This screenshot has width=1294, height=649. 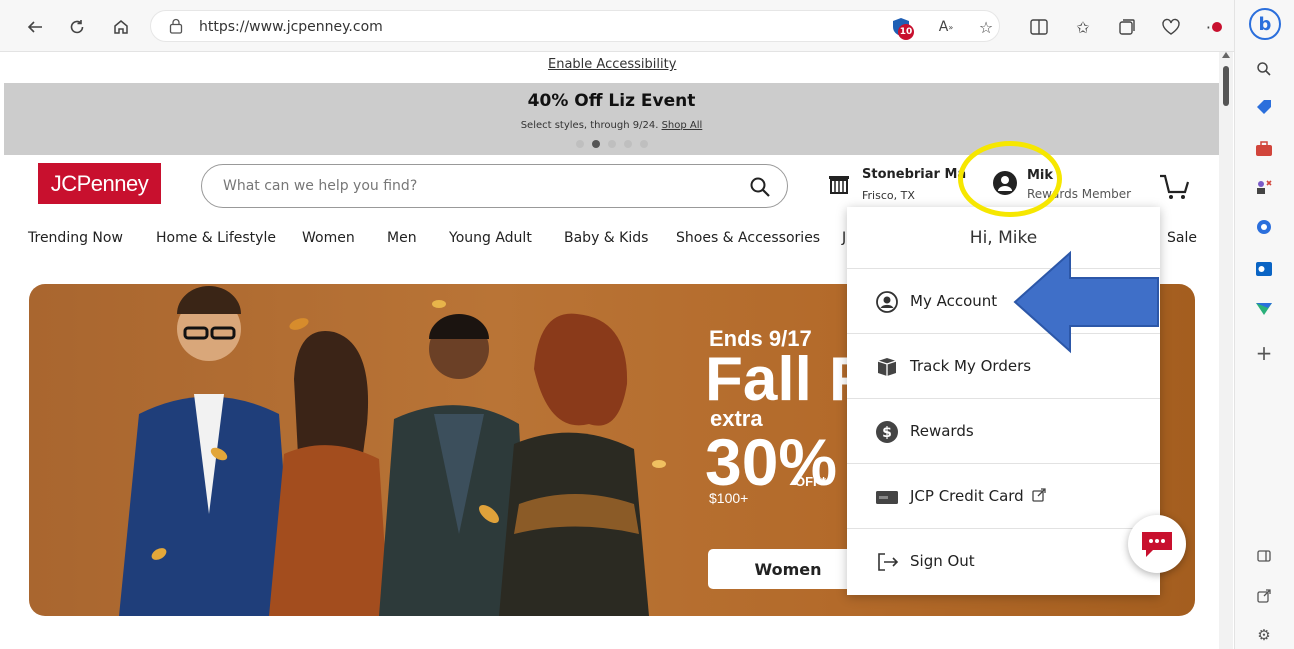 What do you see at coordinates (729, 498) in the screenshot?
I see `hero-minimum: $100+` at bounding box center [729, 498].